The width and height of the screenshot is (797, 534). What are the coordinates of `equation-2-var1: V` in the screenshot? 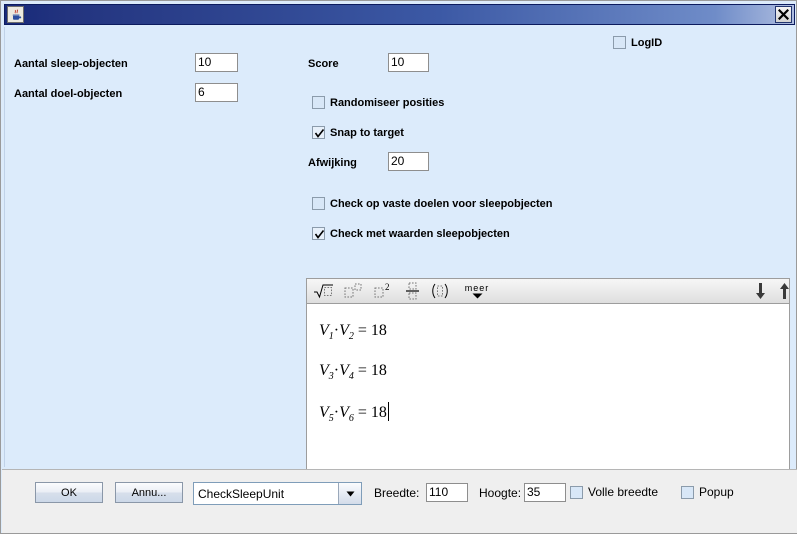 It's located at (324, 370).